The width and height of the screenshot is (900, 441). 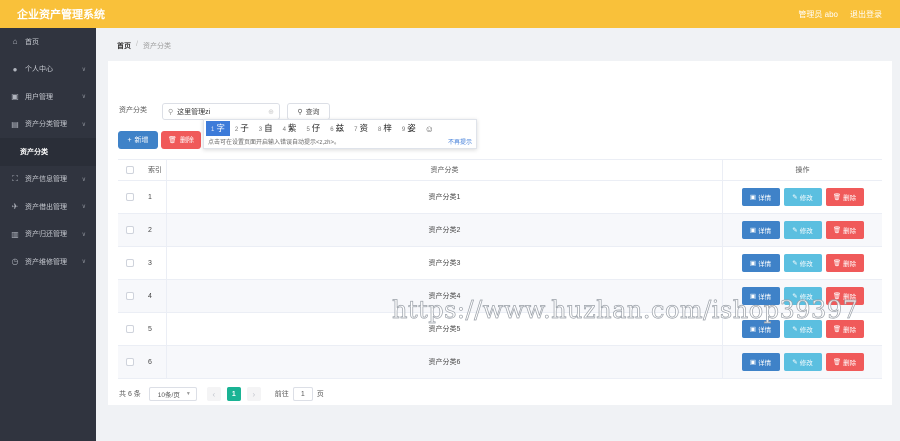 I want to click on sidebar-item-4: 资产分类, so click(x=48, y=152).